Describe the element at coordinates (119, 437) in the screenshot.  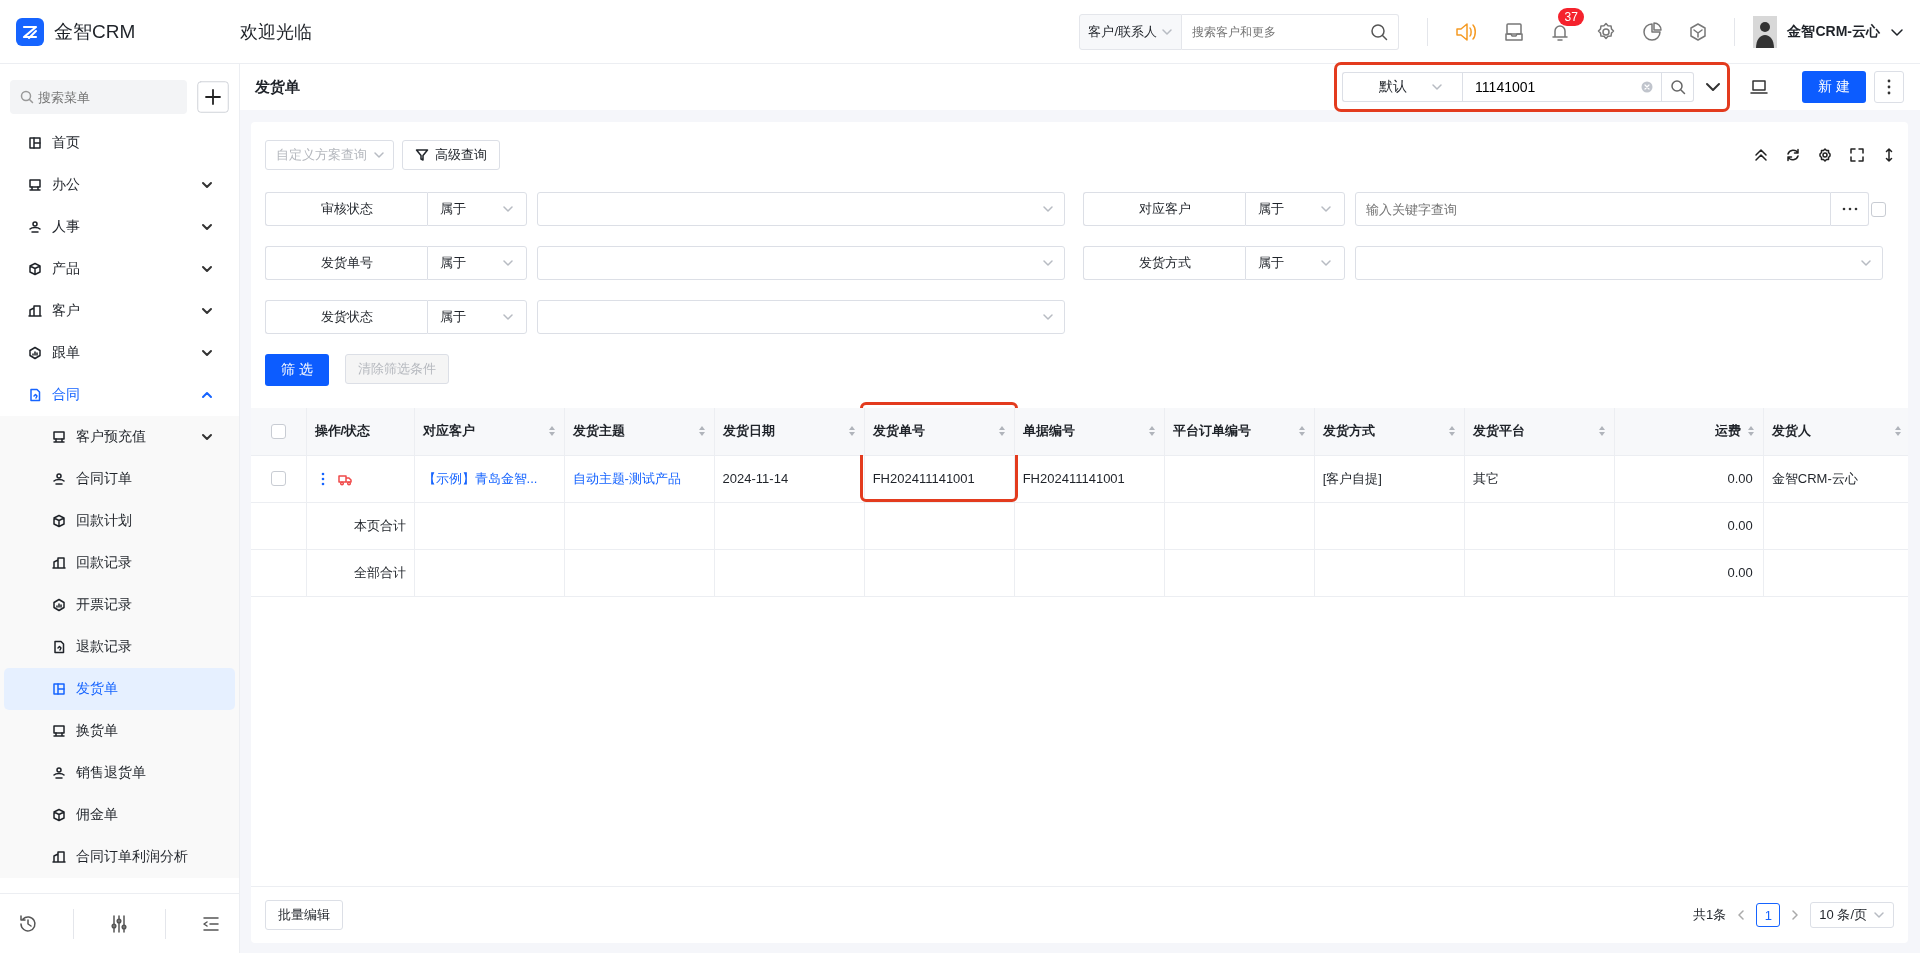
I see `menu-item: 客户预充值` at that location.